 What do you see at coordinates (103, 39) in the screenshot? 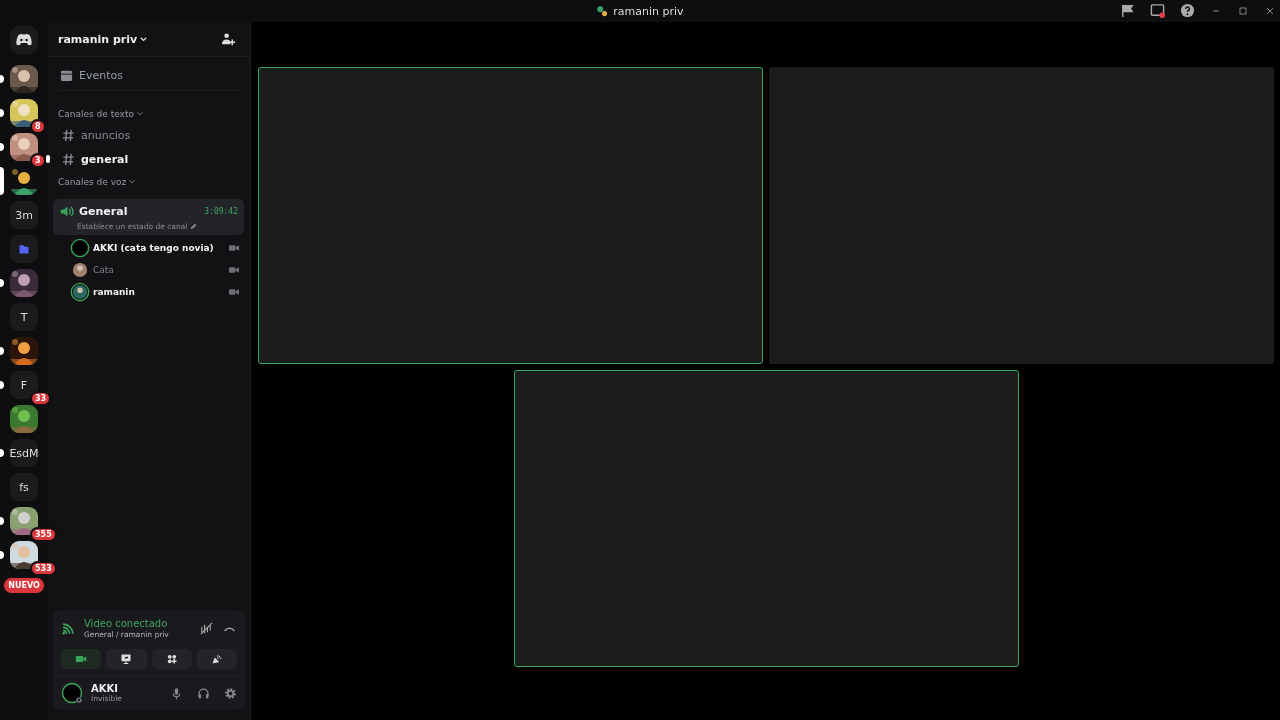
I see `server-name: ramanin priv` at bounding box center [103, 39].